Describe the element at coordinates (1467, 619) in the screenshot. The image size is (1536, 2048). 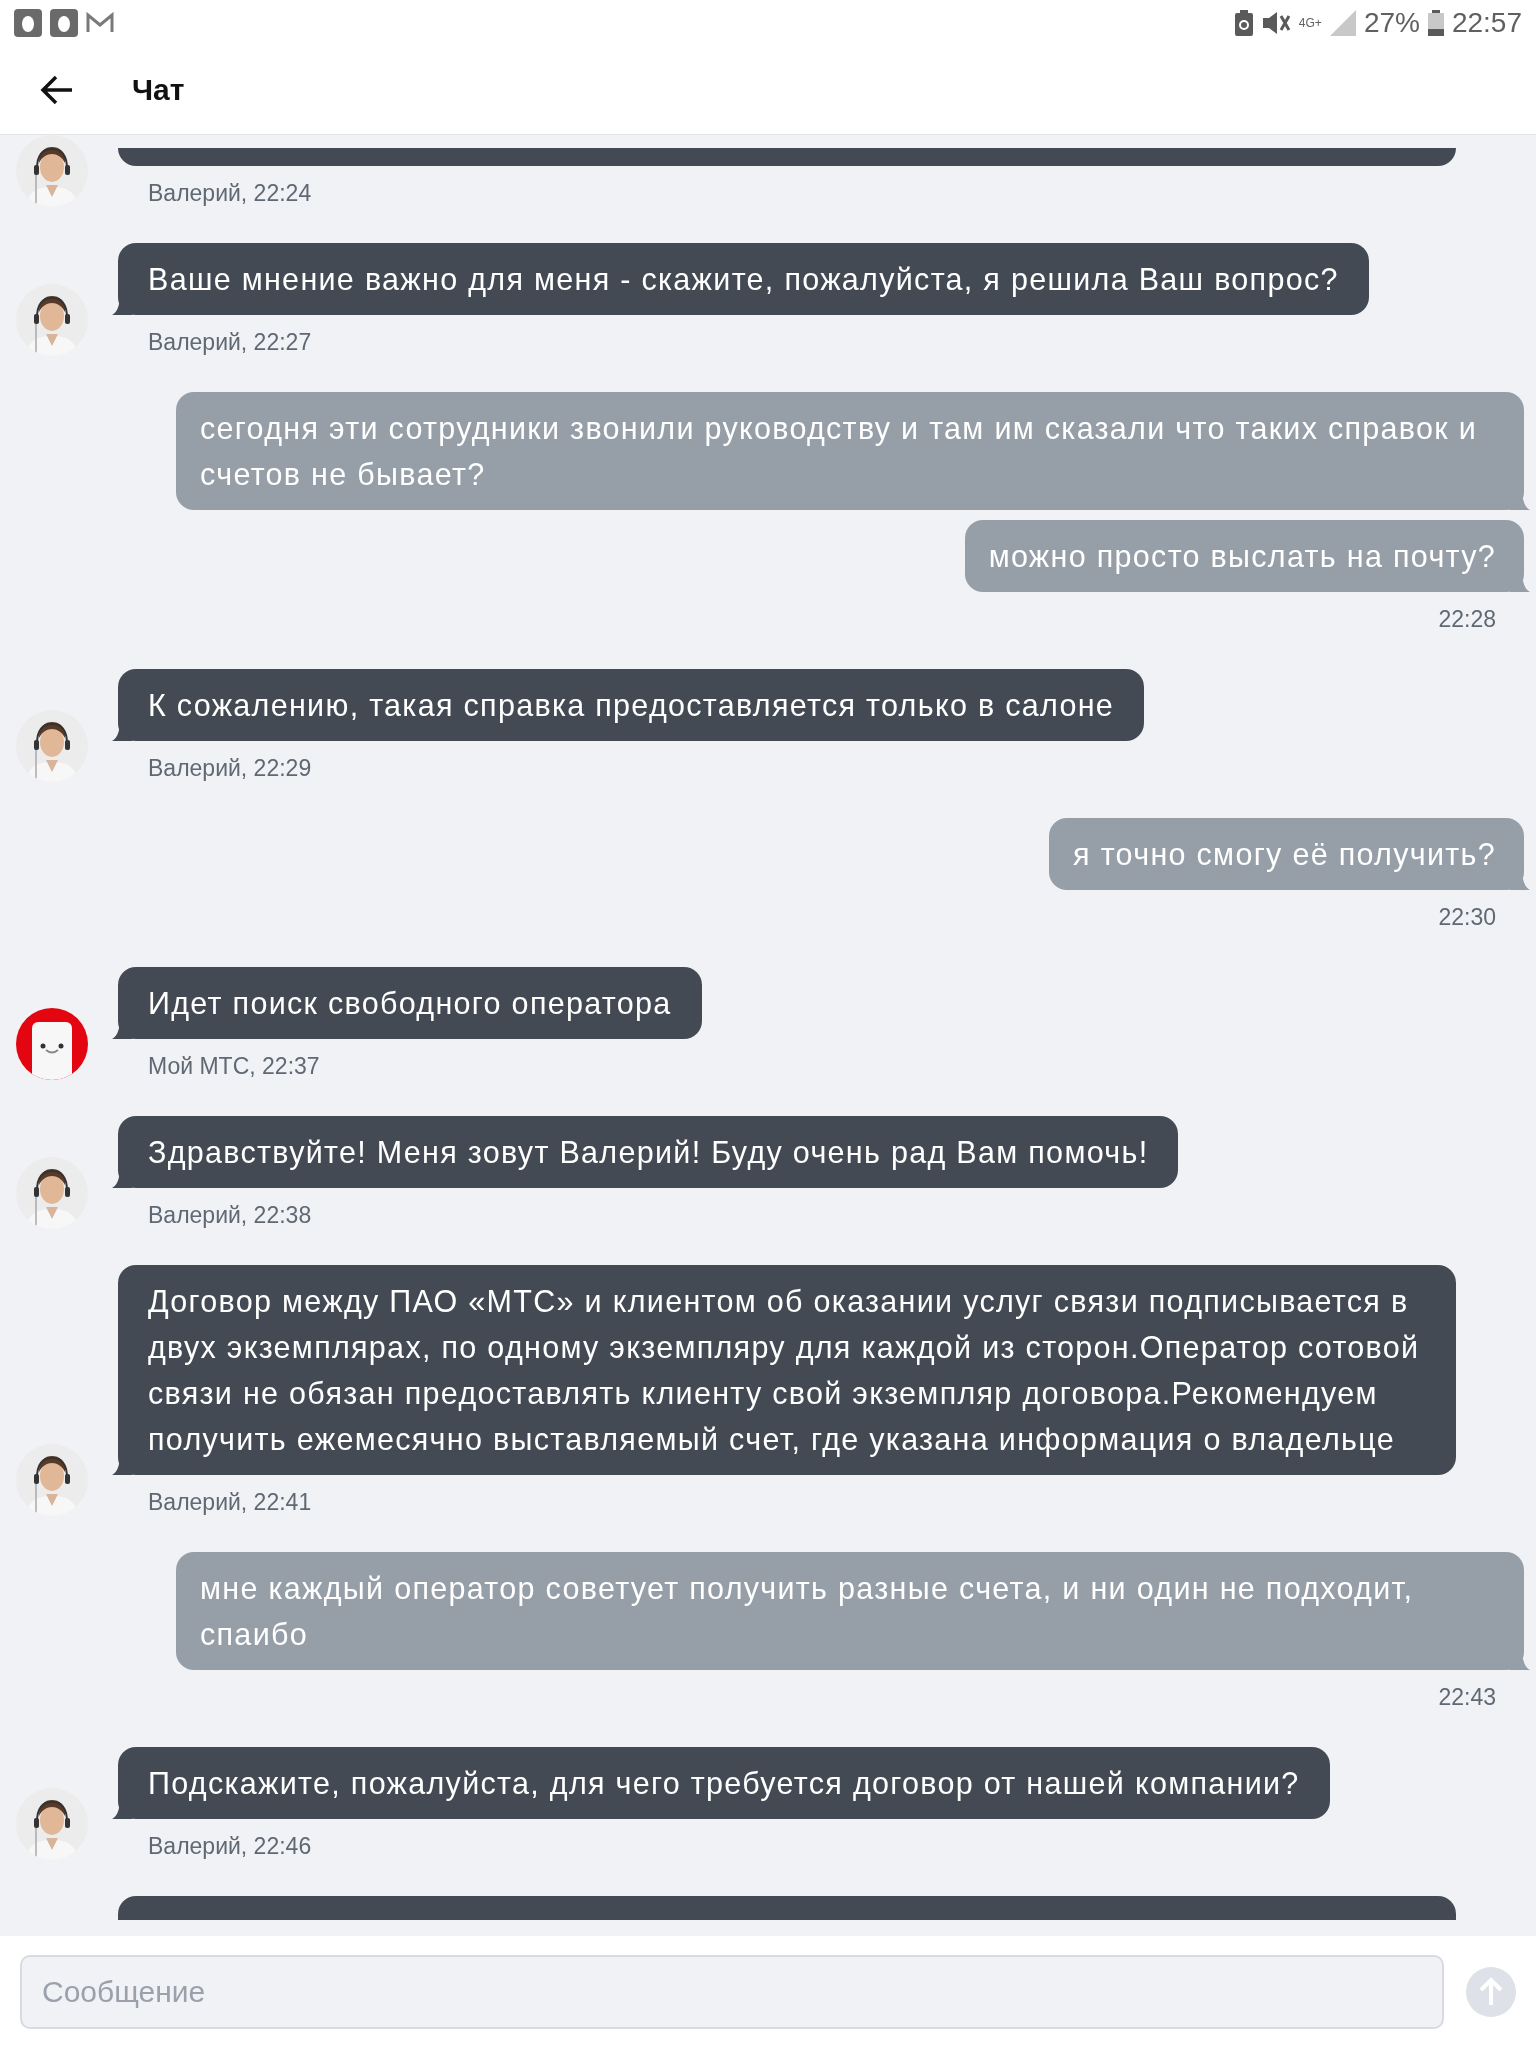
I see `message-meta: 22:28` at that location.